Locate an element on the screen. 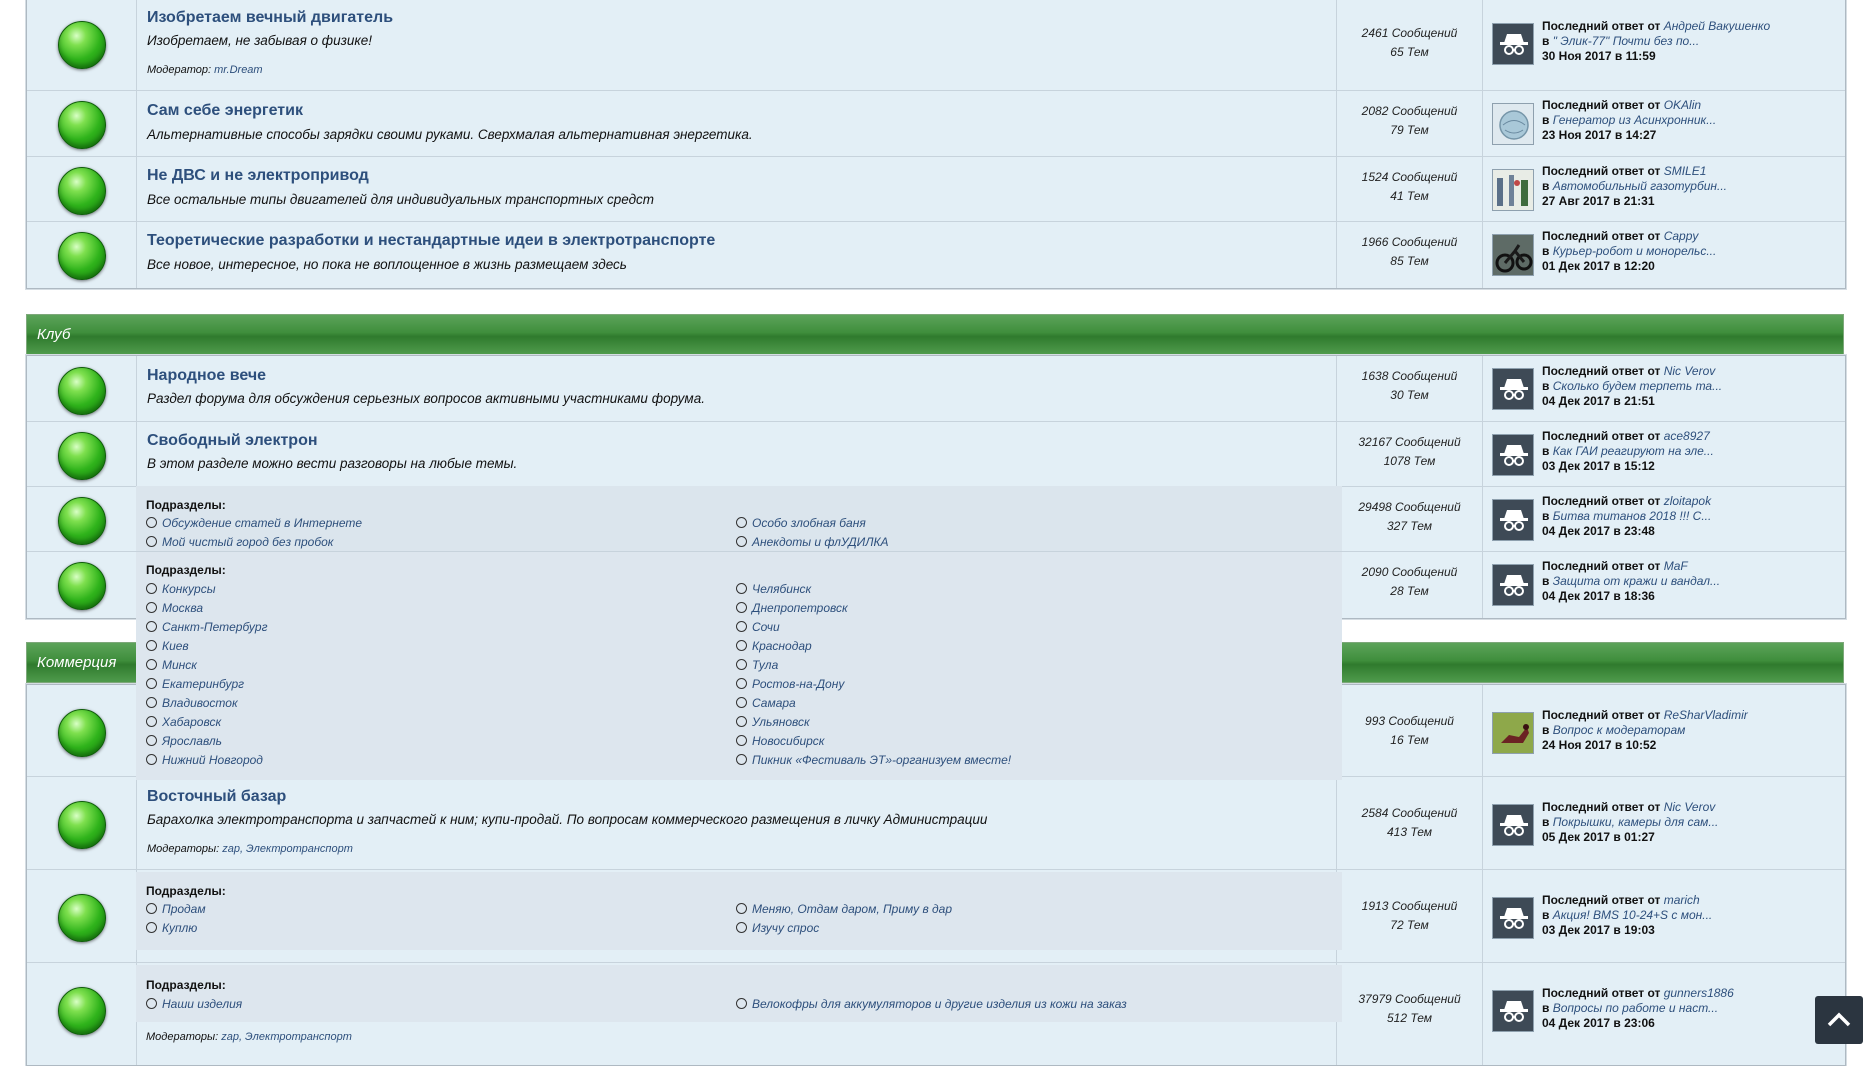 The height and width of the screenshot is (1066, 1867). last-post-label: Последний ответ is located at coordinates (1593, 26).